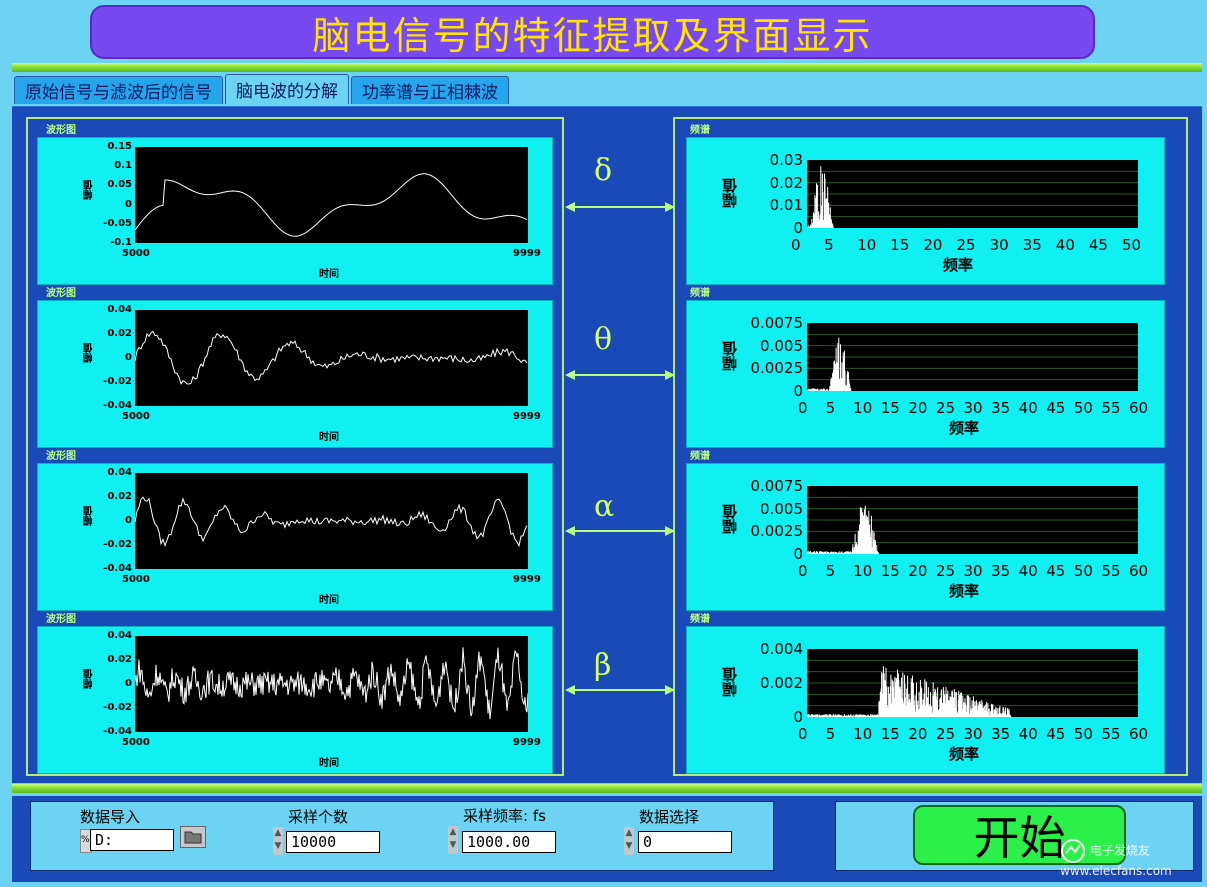 Image resolution: width=1207 pixels, height=887 pixels. I want to click on tab-power-spectrum: 功率谱与正相棘波, so click(430, 90).